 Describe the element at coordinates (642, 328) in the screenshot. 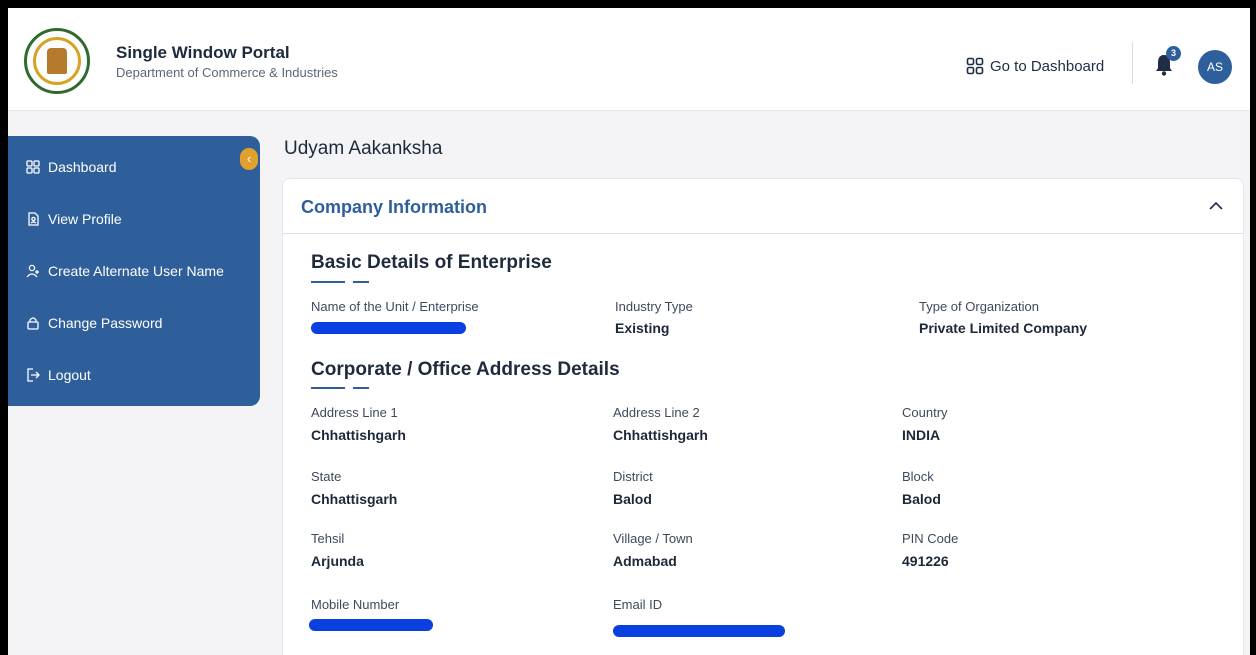

I see `industry-type-value: Existing` at that location.